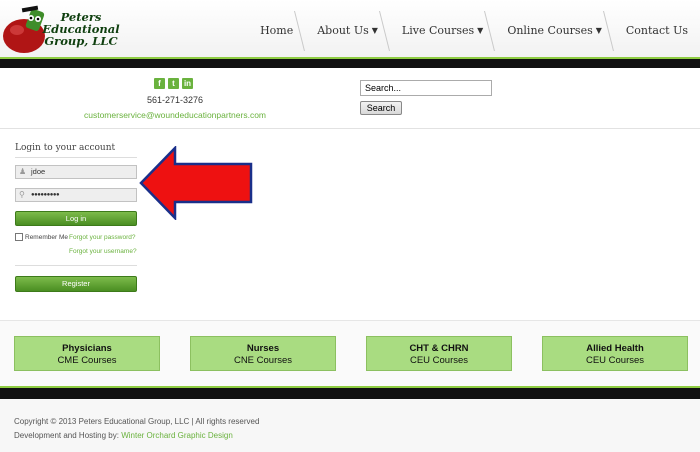  What do you see at coordinates (87, 360) in the screenshot?
I see `category-subtitle: CME Courses` at bounding box center [87, 360].